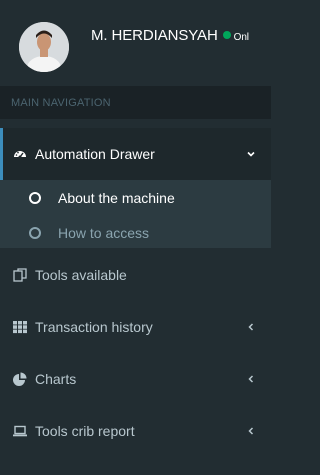  I want to click on chevron-down-icon, so click(251, 154).